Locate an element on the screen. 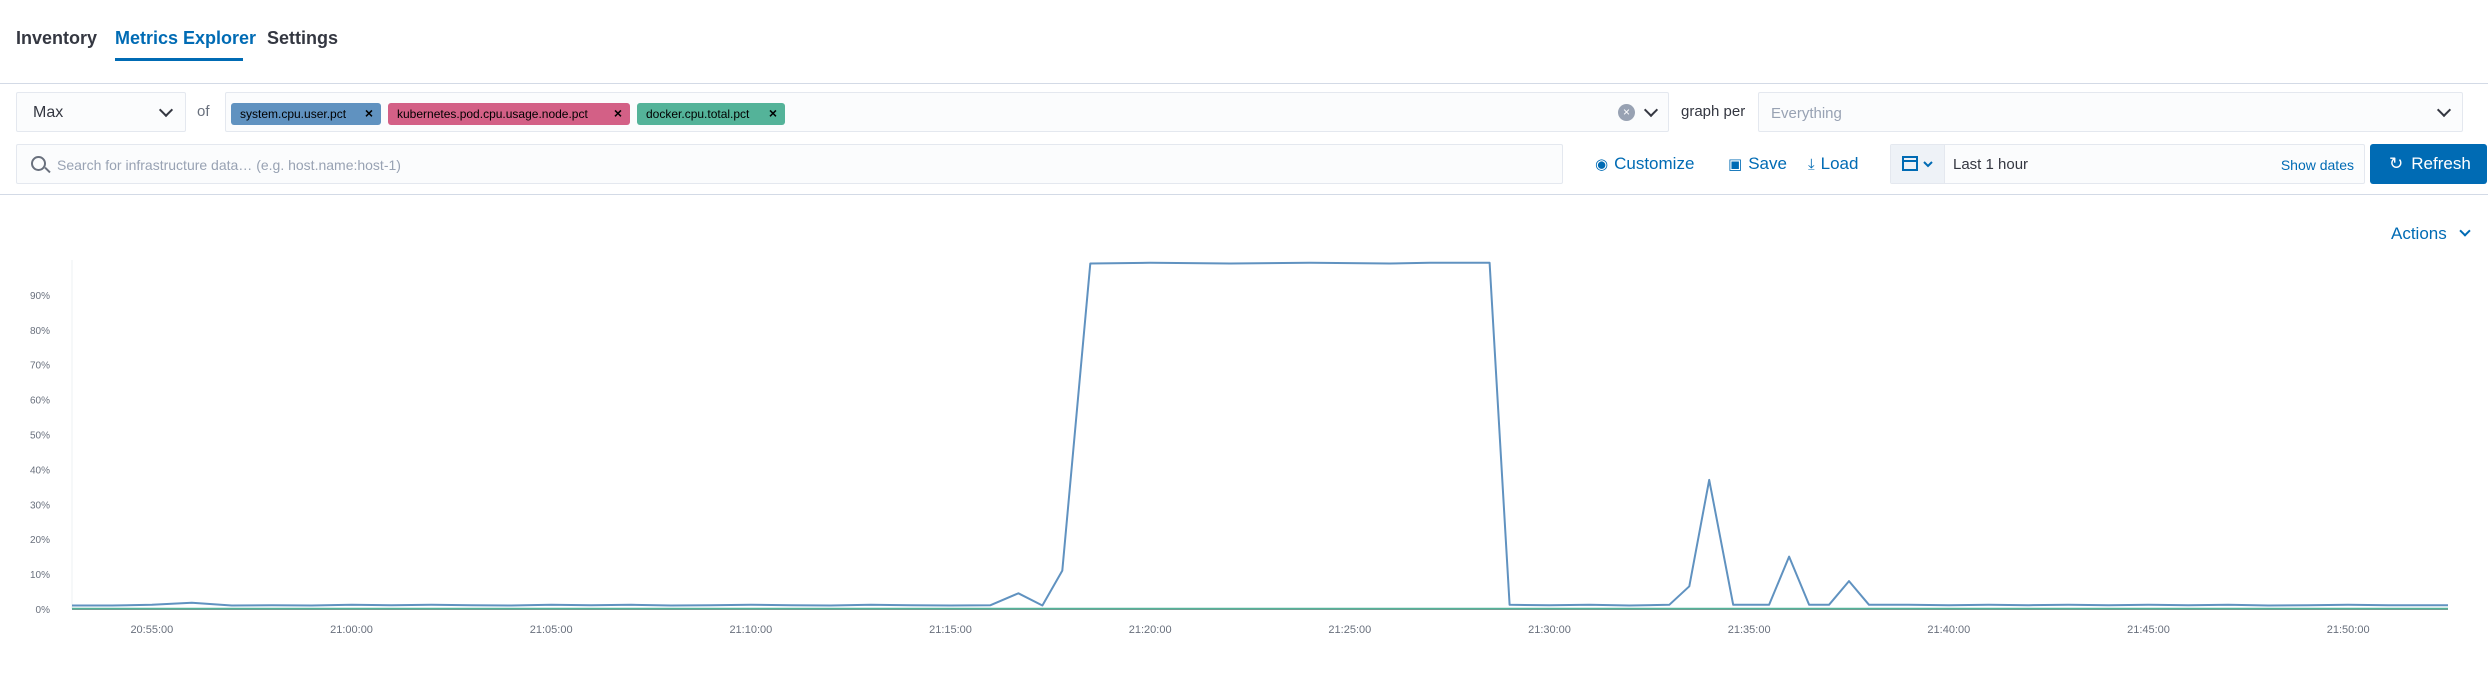 The image size is (2488, 676). x-tick-label: 21:05:00 is located at coordinates (551, 630).